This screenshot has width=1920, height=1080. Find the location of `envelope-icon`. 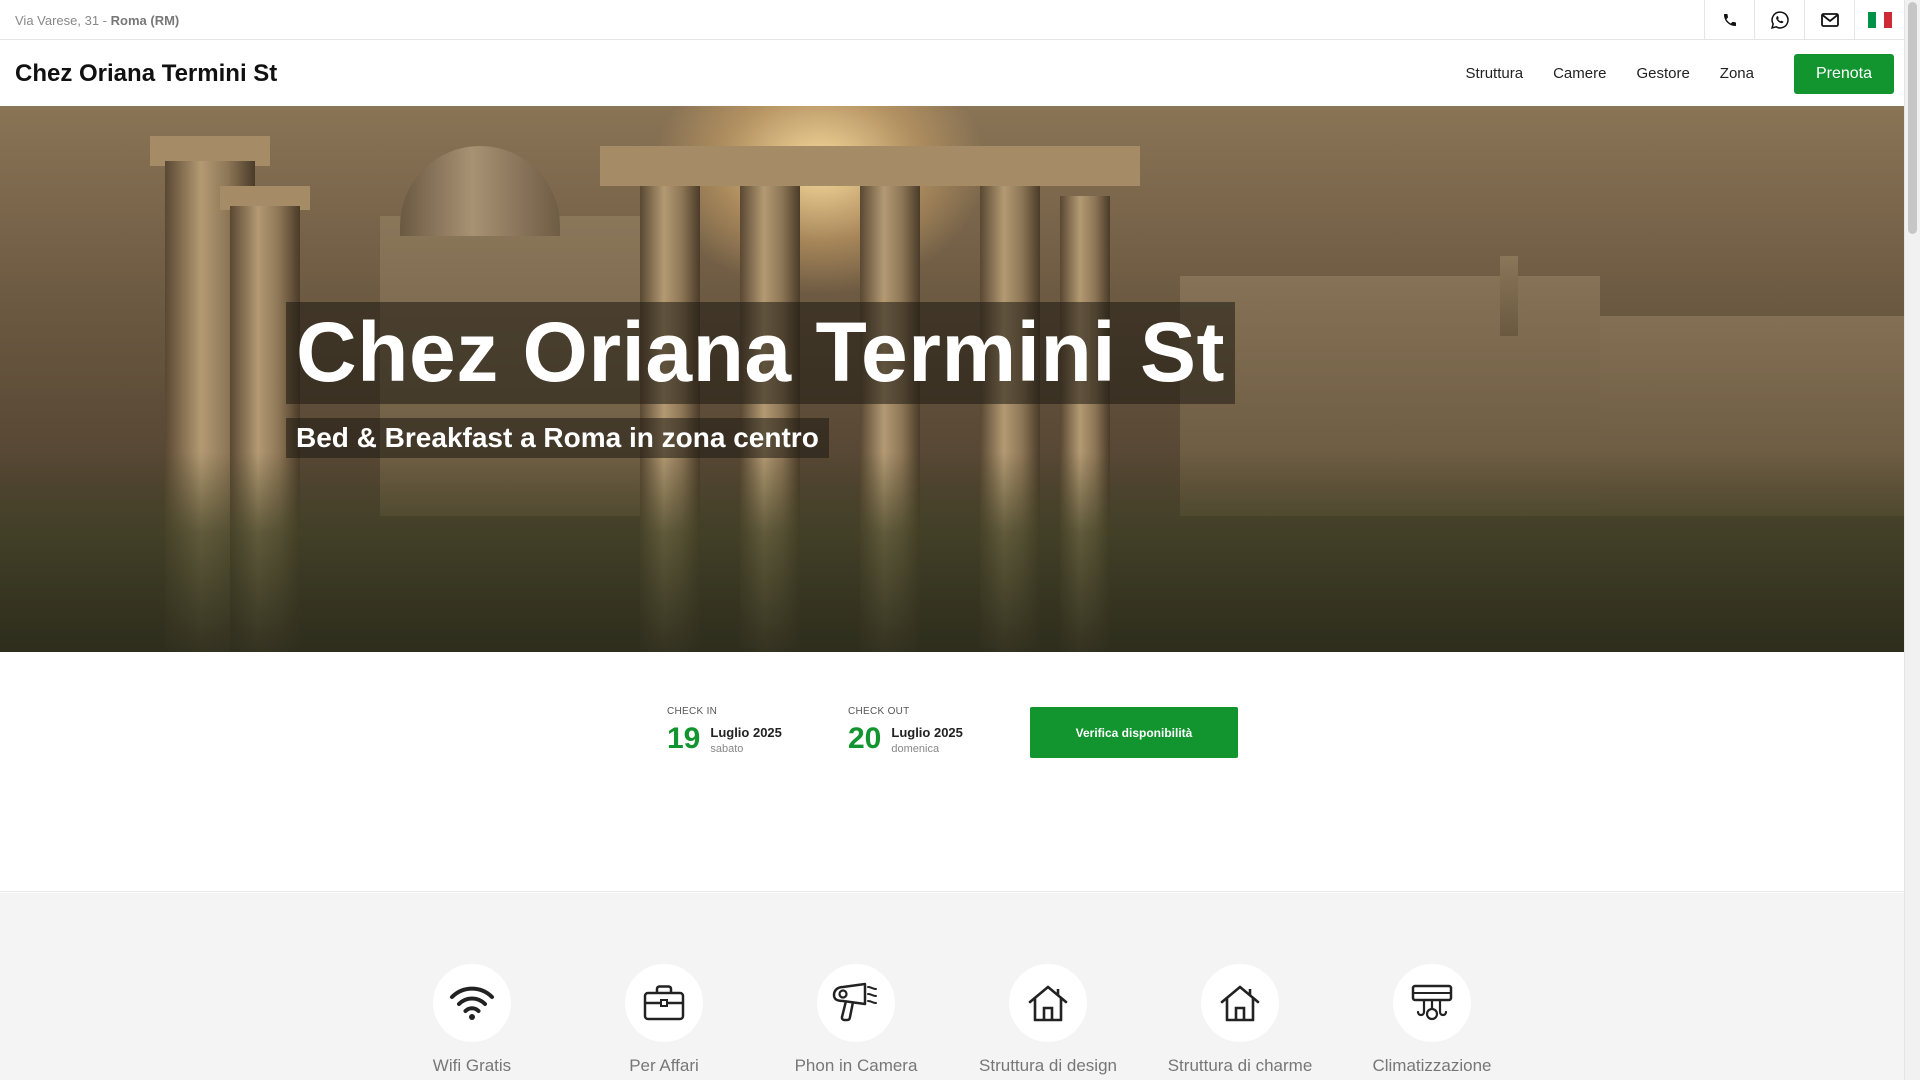

envelope-icon is located at coordinates (1829, 20).